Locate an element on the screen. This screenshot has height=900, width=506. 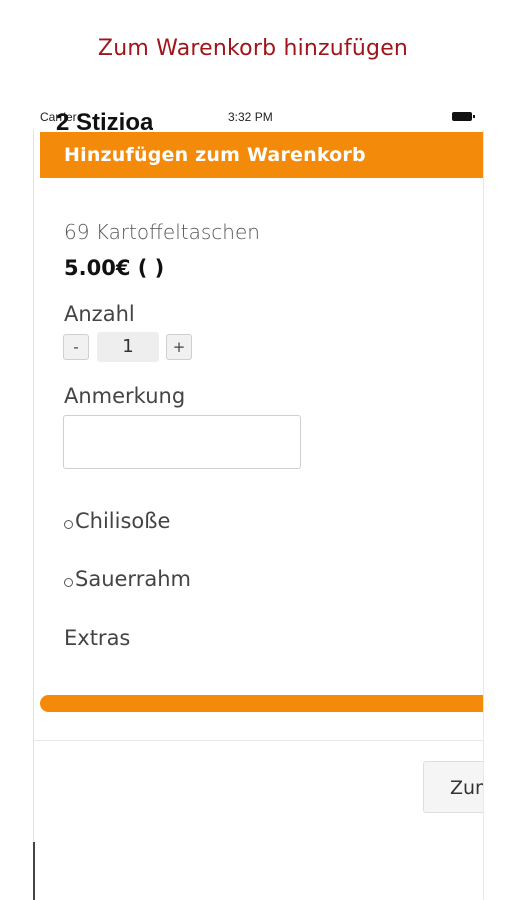
modal-title: Hinzufügen zum Warenkorb is located at coordinates (215, 155).